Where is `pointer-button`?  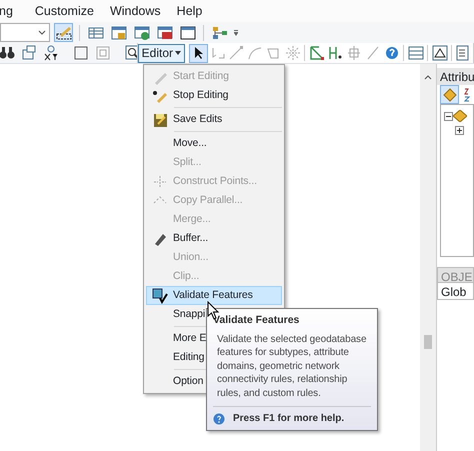
pointer-button is located at coordinates (198, 53).